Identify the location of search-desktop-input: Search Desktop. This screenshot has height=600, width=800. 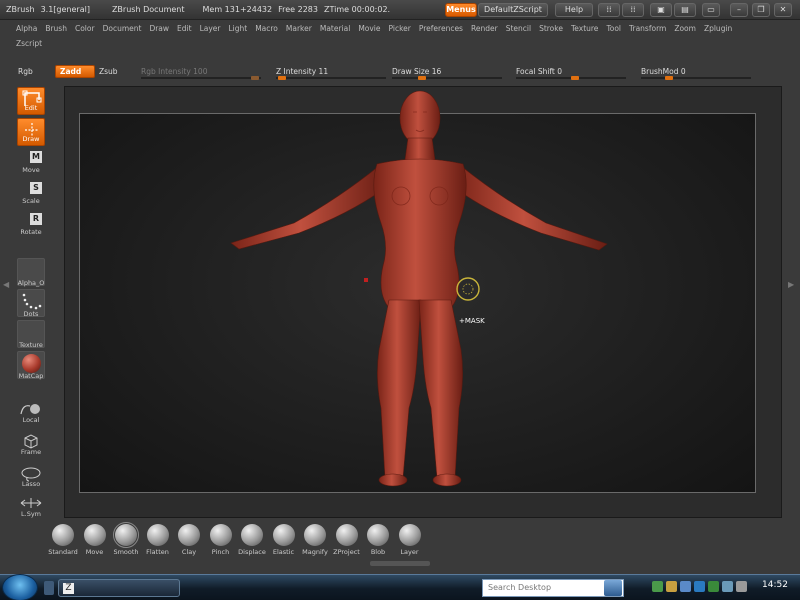
(553, 588).